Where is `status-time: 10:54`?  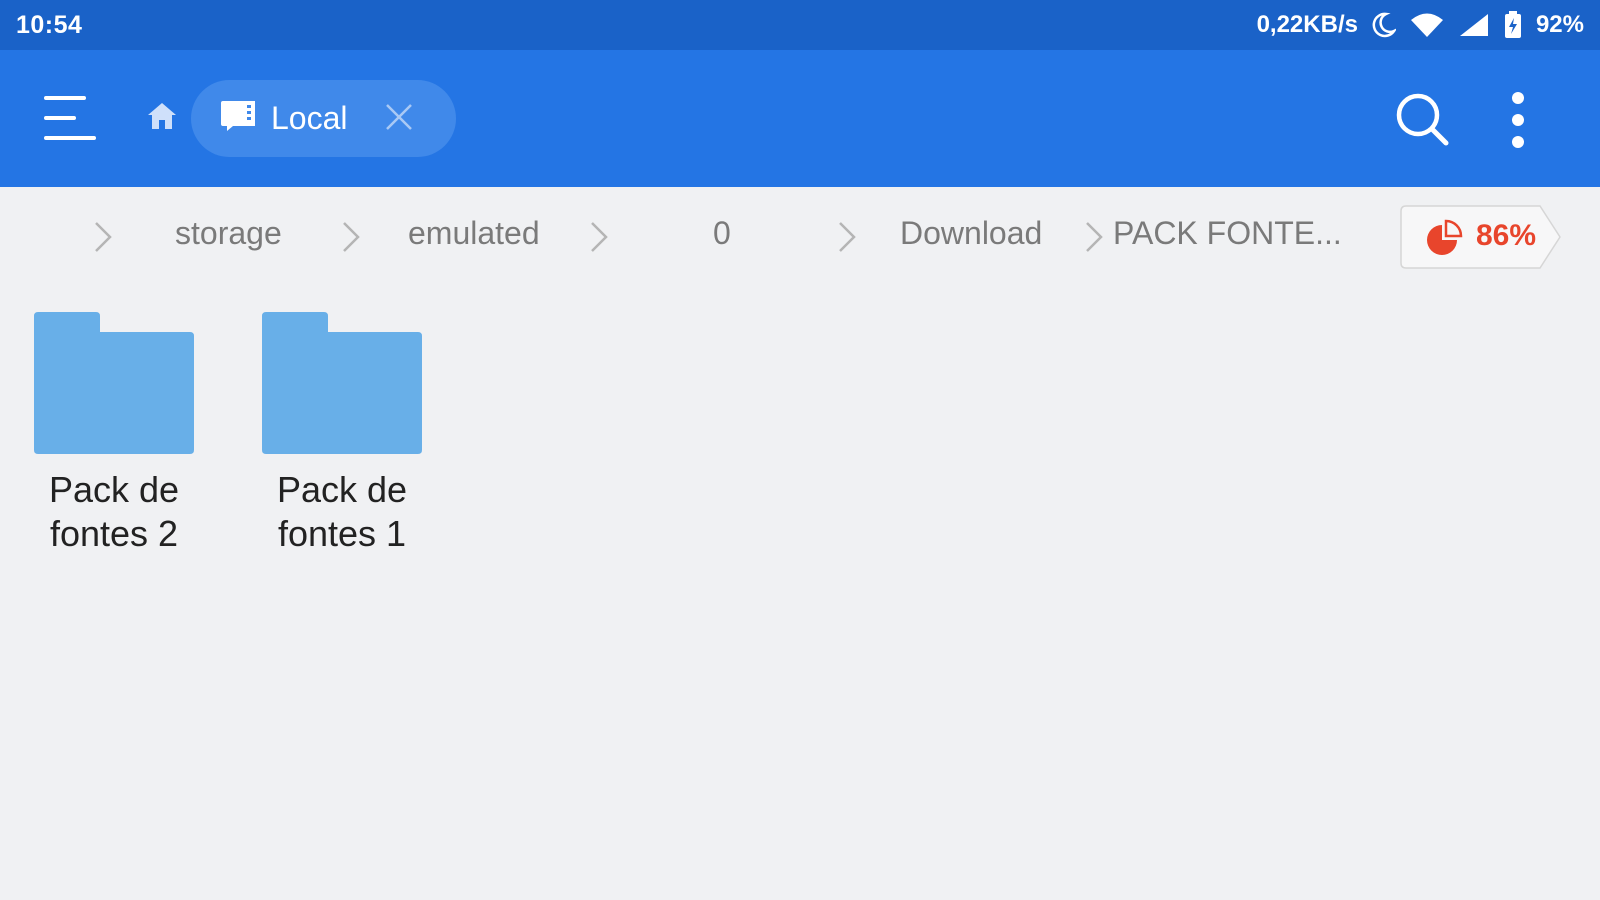
status-time: 10:54 is located at coordinates (49, 24).